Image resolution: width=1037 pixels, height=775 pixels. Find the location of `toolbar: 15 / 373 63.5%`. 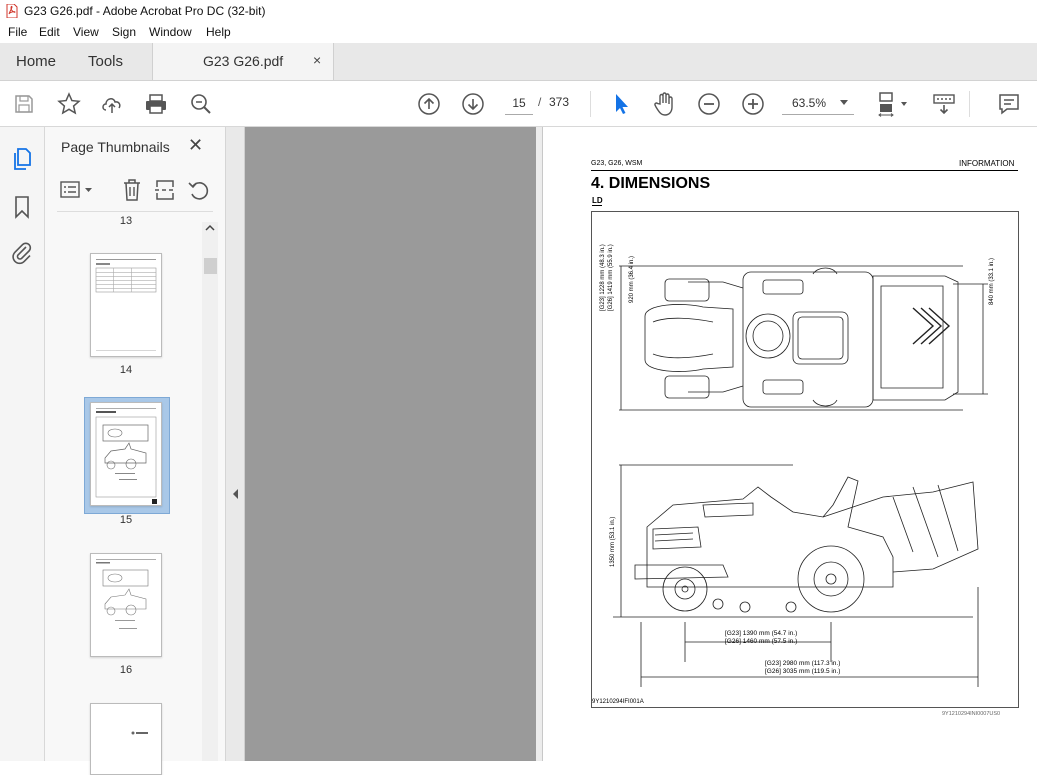

toolbar: 15 / 373 63.5% is located at coordinates (518, 104).